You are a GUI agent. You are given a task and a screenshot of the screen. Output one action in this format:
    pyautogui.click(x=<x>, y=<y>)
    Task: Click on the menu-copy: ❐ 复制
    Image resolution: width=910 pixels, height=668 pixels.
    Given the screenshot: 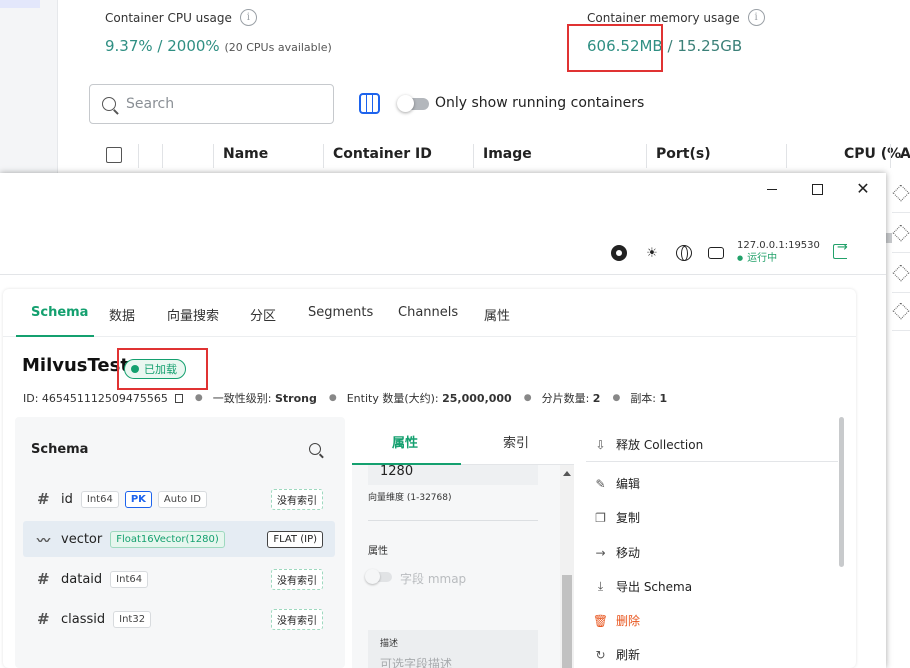 What is the action you would take?
    pyautogui.click(x=617, y=517)
    